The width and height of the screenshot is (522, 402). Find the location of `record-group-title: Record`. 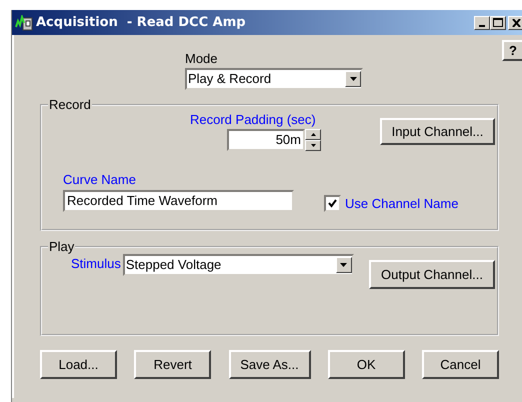

record-group-title: Record is located at coordinates (70, 105).